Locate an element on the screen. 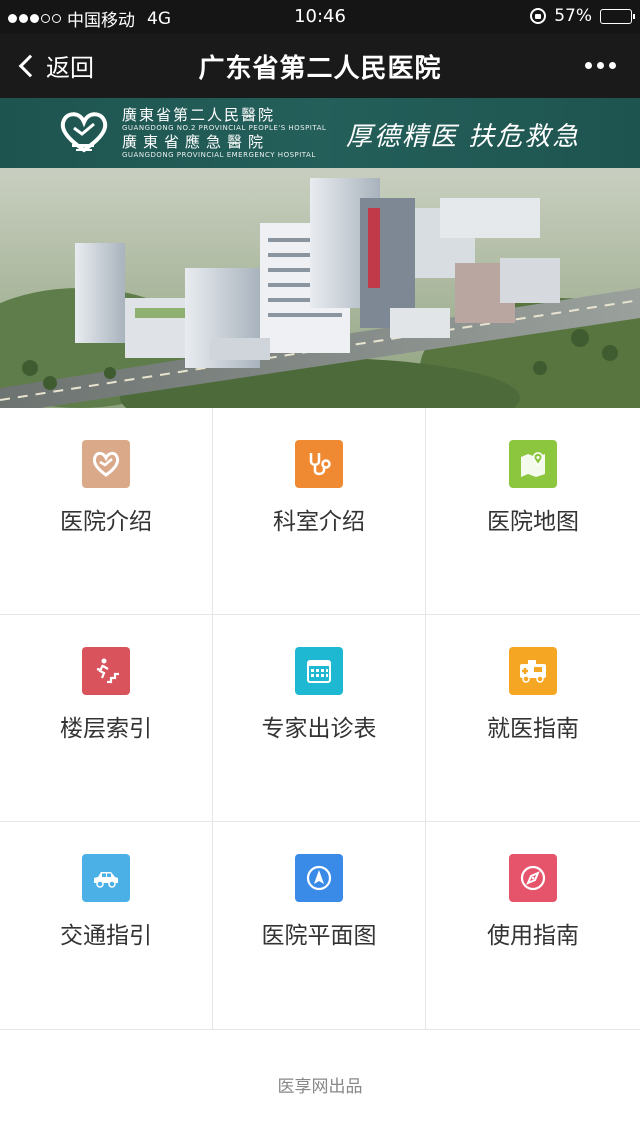 The image size is (640, 1138). menu-hospital-map: 医院地图 is located at coordinates (533, 511).